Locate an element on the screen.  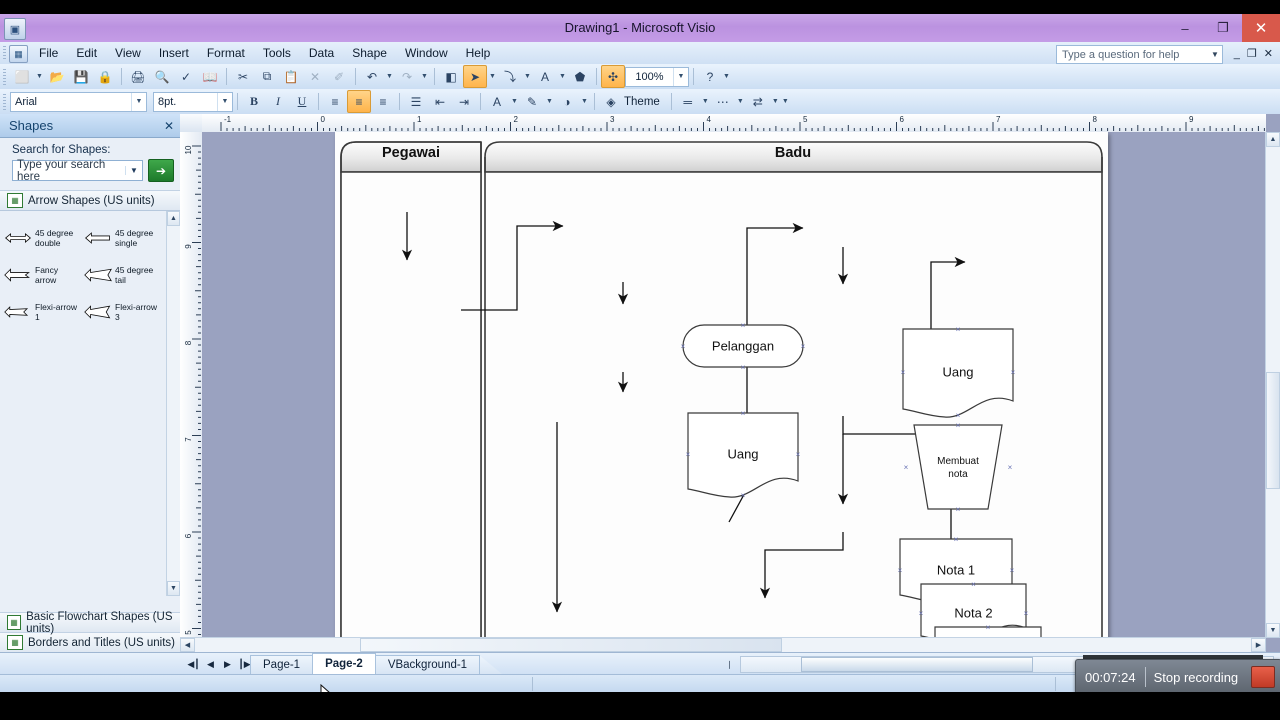
increase-indent-icon: ⇥ is located at coordinates (464, 101).